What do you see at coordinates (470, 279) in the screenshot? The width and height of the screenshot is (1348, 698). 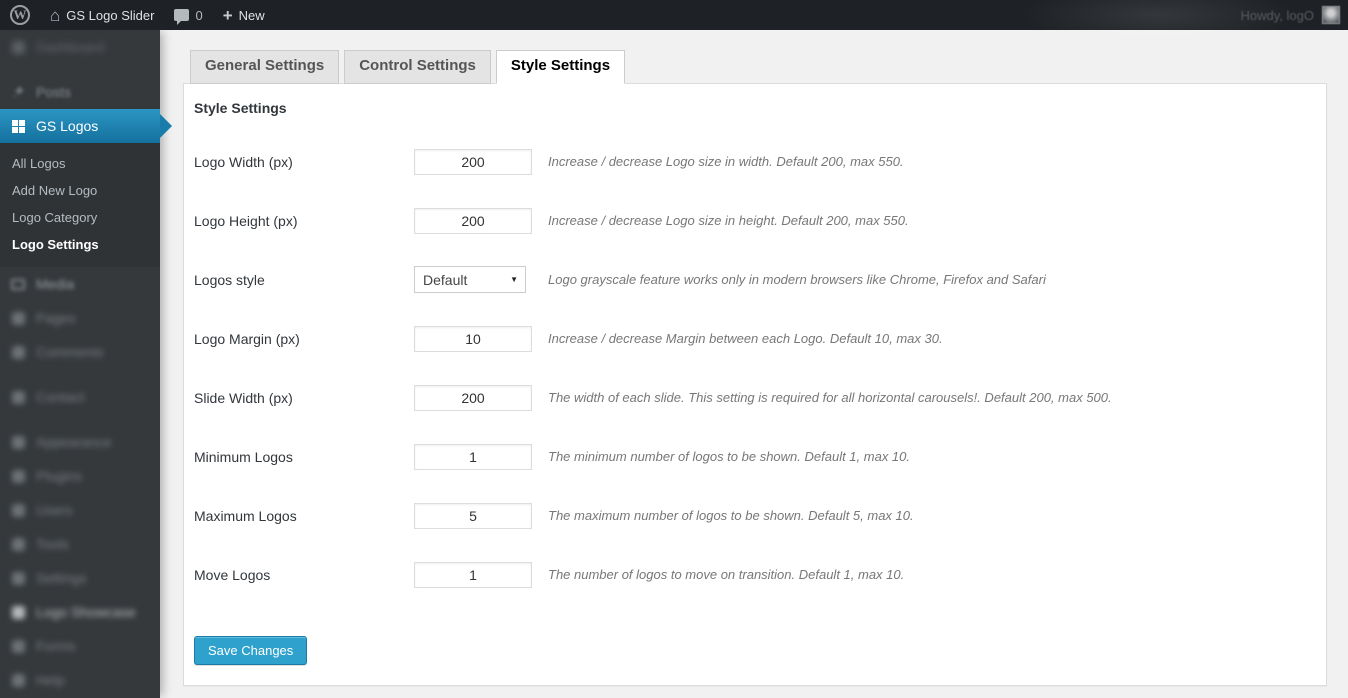 I see `logos-style-select: Default ▼` at bounding box center [470, 279].